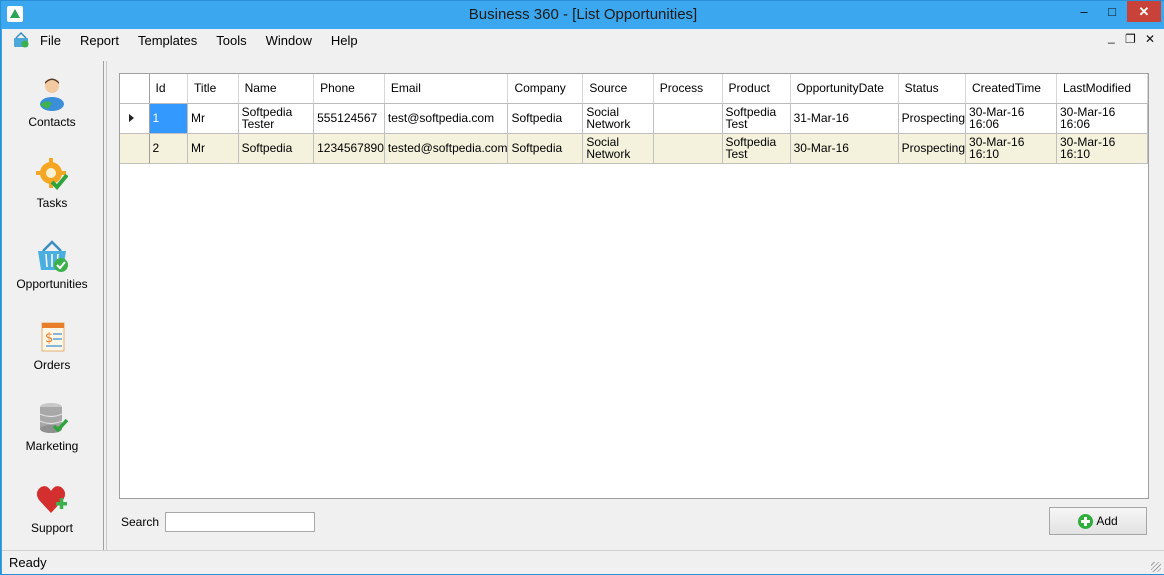 This screenshot has width=1164, height=575. What do you see at coordinates (169, 118) in the screenshot?
I see `cell-id: 1` at bounding box center [169, 118].